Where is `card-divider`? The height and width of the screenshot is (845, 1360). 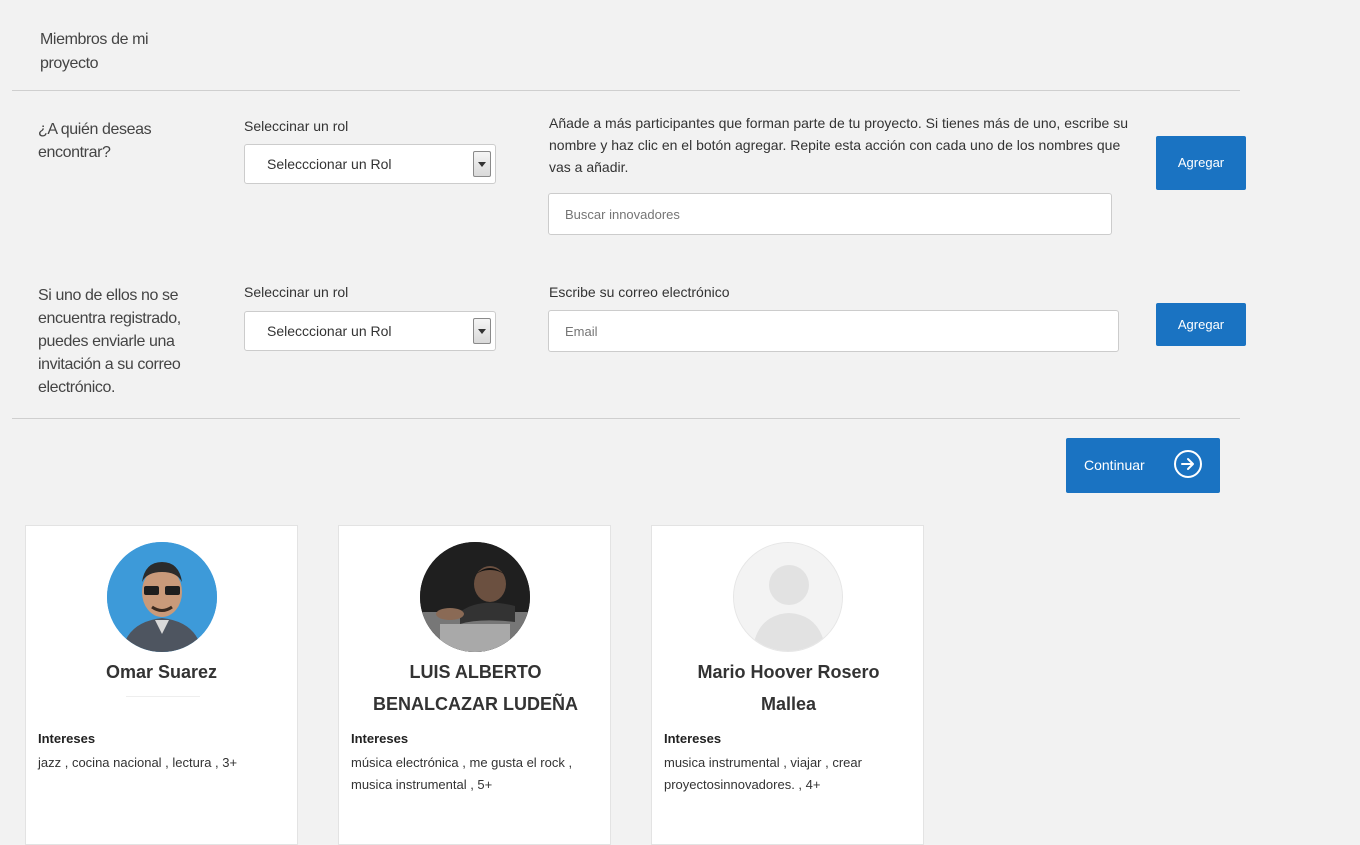
card-divider is located at coordinates (163, 696).